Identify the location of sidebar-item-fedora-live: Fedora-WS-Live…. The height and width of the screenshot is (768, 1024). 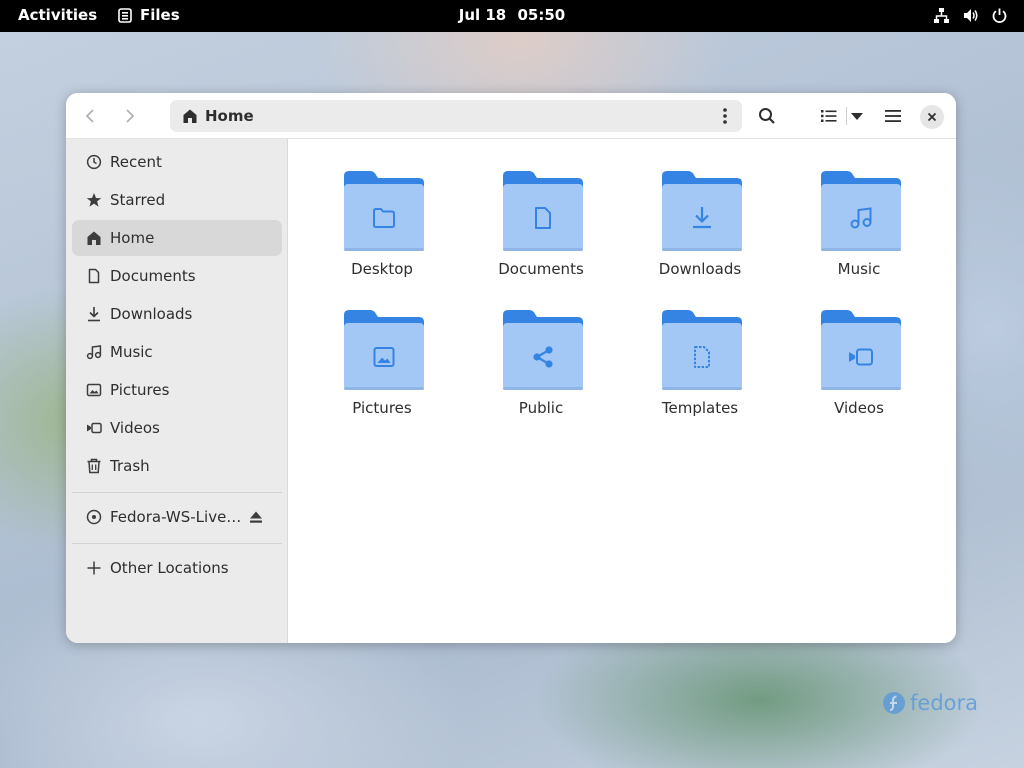
(177, 517).